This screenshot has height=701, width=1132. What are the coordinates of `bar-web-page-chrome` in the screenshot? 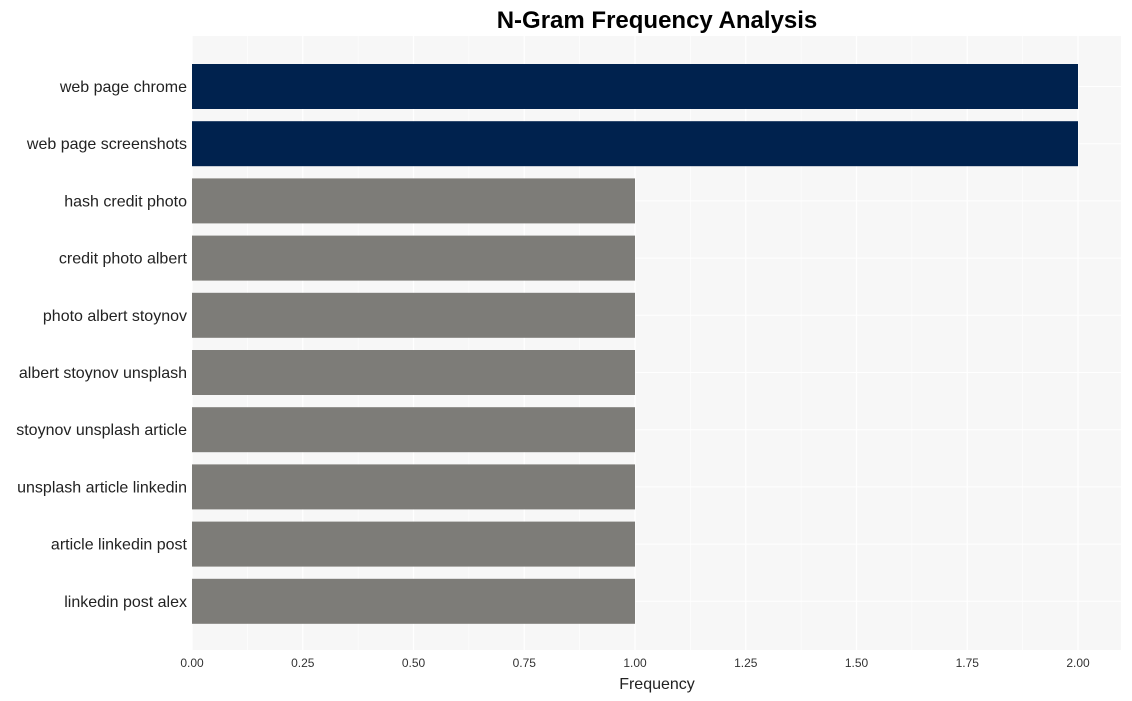 It's located at (635, 86).